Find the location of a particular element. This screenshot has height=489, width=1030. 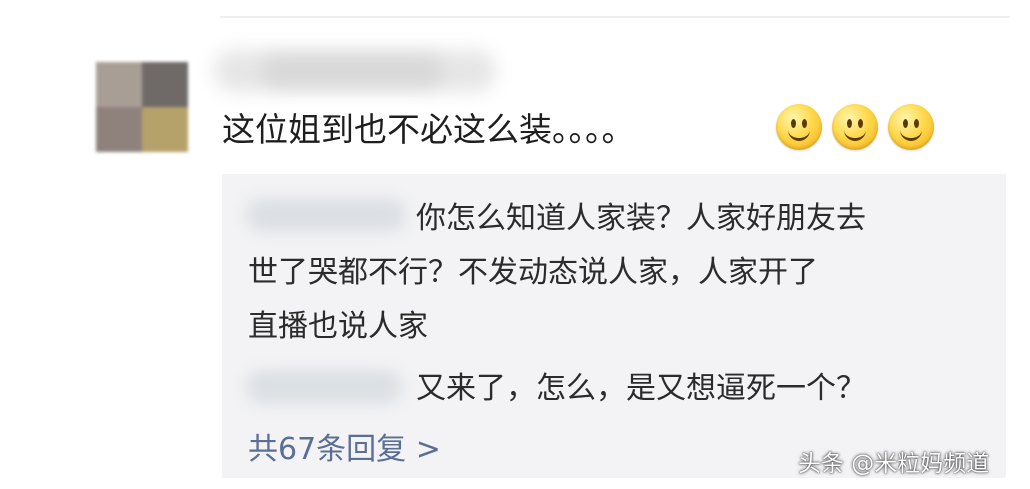

reply-1-line-1: 你怎么知道人家装？人家好朋友去 is located at coordinates (641, 218).